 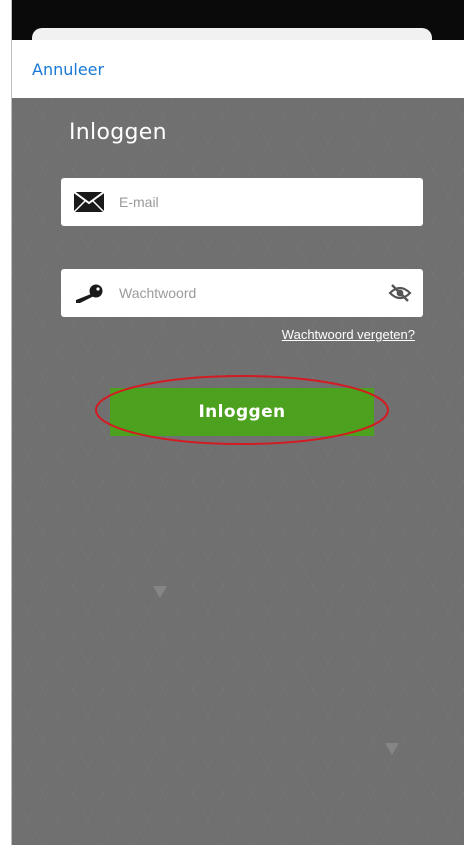 What do you see at coordinates (89, 293) in the screenshot?
I see `key-icon` at bounding box center [89, 293].